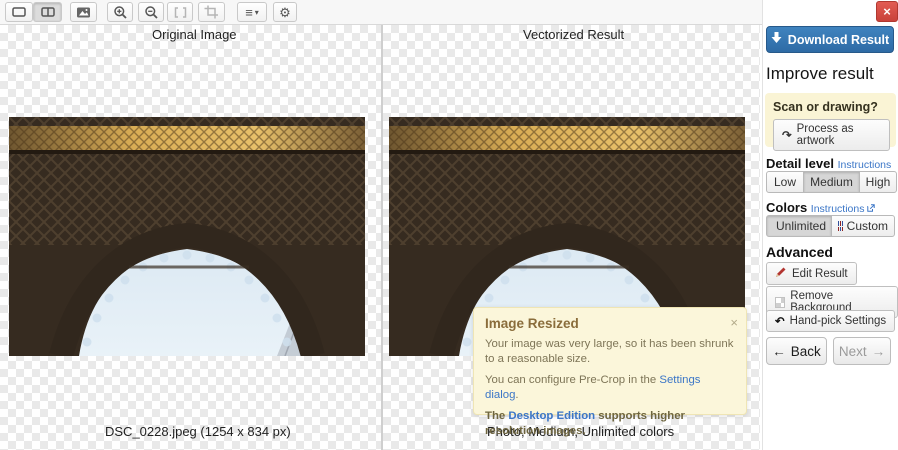 The height and width of the screenshot is (450, 898). I want to click on notification-title: Image Resized, so click(532, 323).